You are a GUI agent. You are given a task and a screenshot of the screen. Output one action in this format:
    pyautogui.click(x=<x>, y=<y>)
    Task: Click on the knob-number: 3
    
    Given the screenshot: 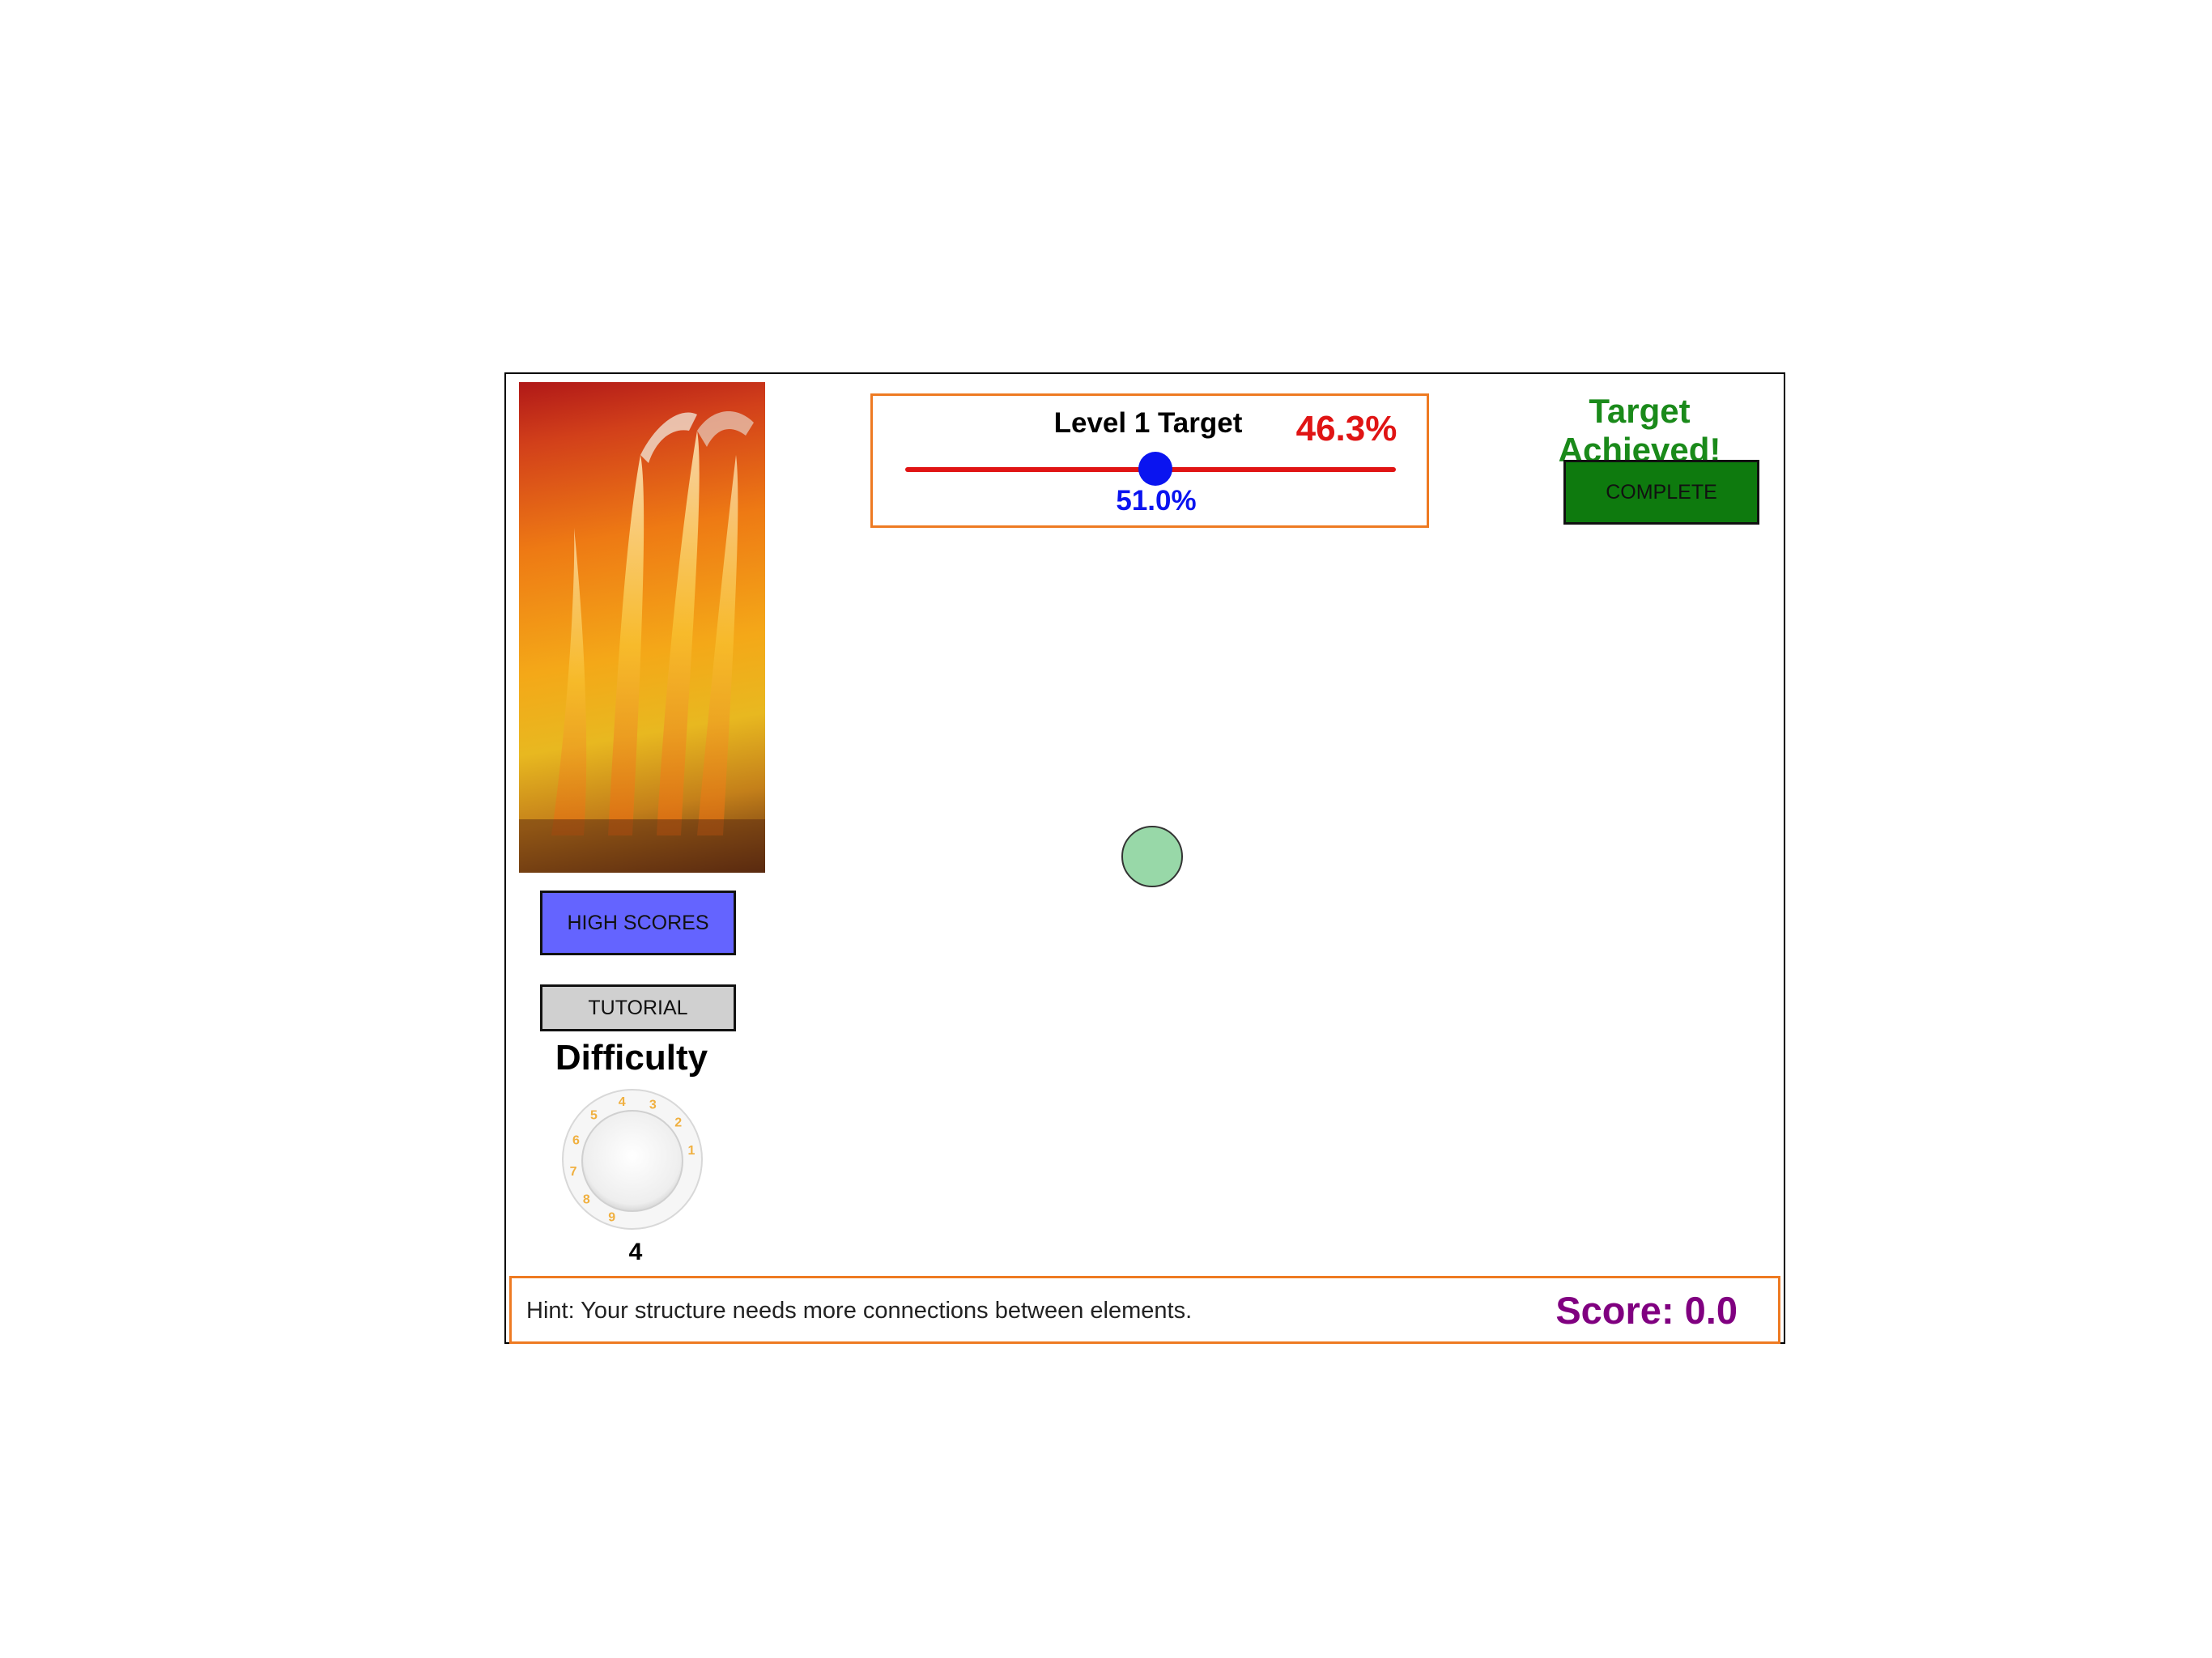 What is the action you would take?
    pyautogui.click(x=653, y=1105)
    